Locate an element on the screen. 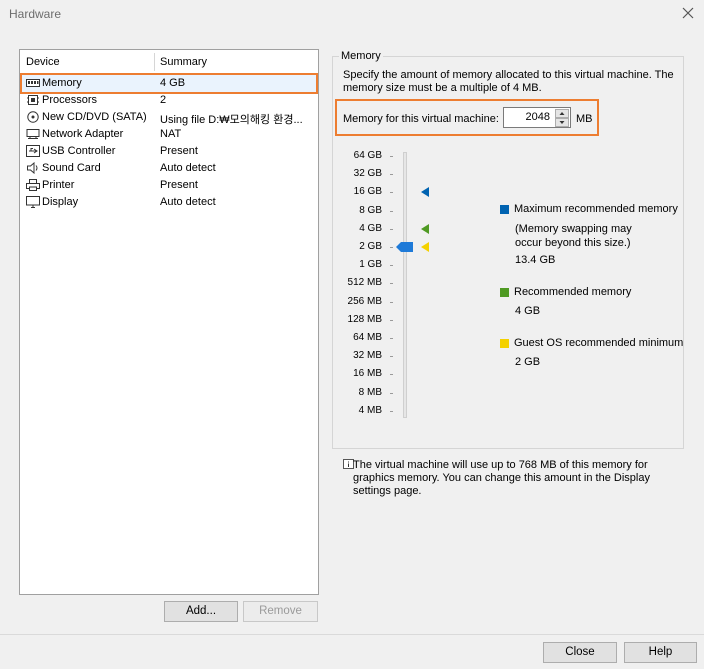 Image resolution: width=704 pixels, height=669 pixels. max-recommended-label: Maximum recommended memory is located at coordinates (596, 209).